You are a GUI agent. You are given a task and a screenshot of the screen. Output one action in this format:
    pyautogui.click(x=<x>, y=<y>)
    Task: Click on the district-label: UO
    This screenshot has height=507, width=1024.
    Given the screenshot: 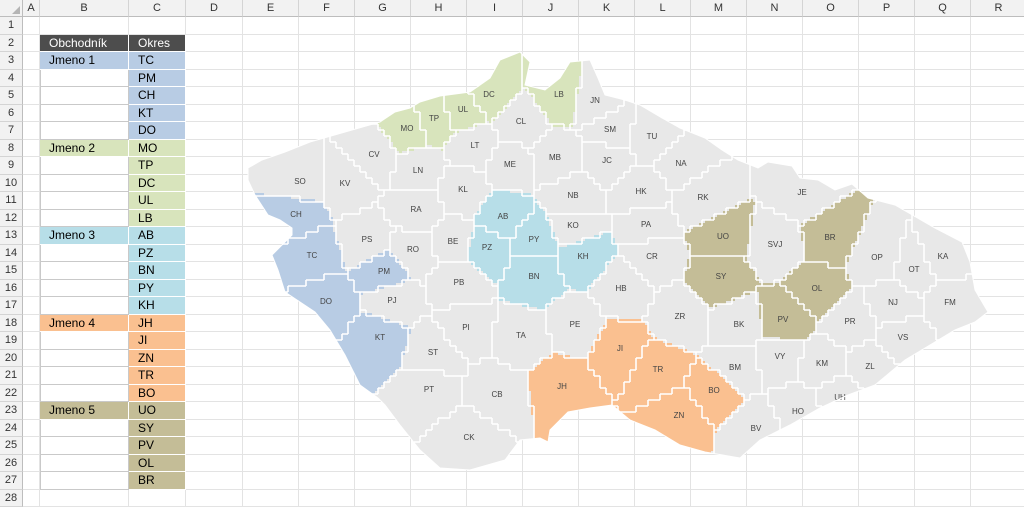 What is the action you would take?
    pyautogui.click(x=723, y=236)
    